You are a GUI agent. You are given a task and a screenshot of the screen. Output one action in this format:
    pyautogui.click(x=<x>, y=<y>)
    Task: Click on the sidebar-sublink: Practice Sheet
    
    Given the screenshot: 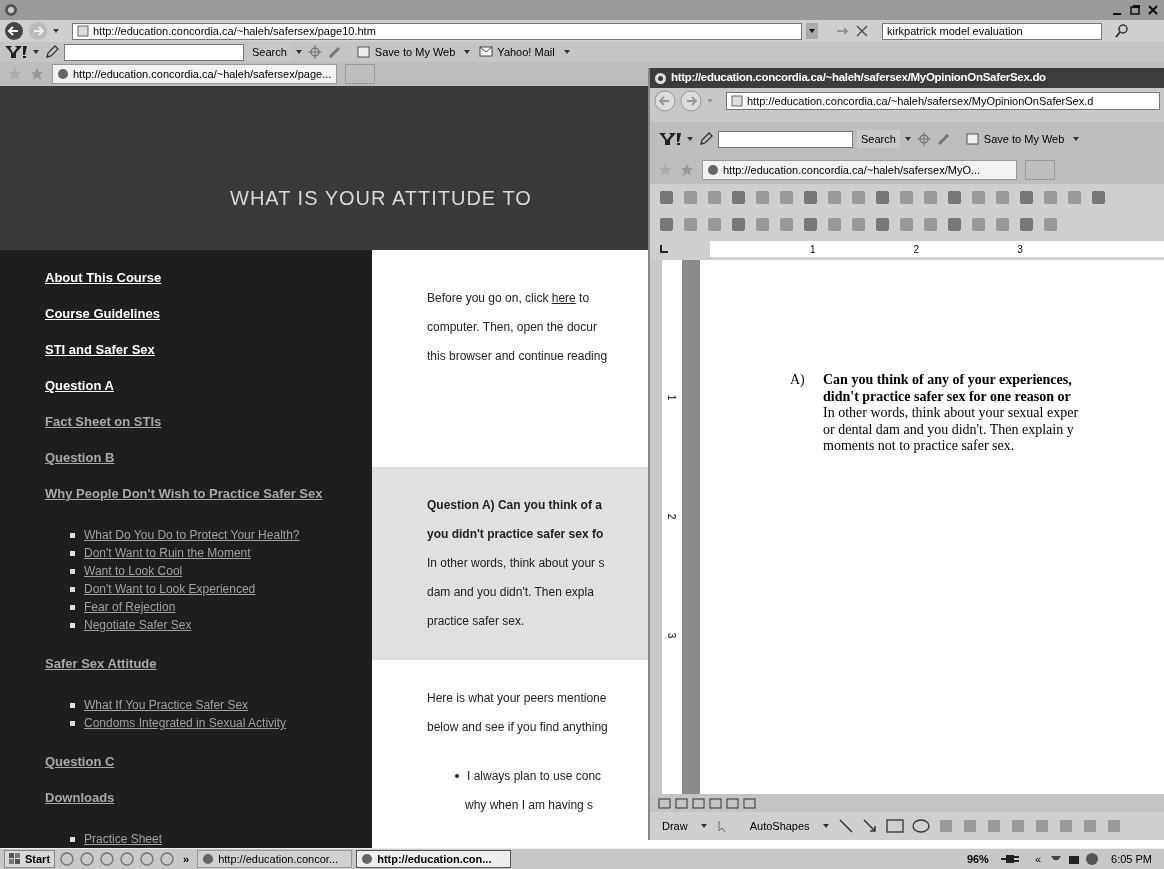 What is the action you would take?
    pyautogui.click(x=123, y=839)
    